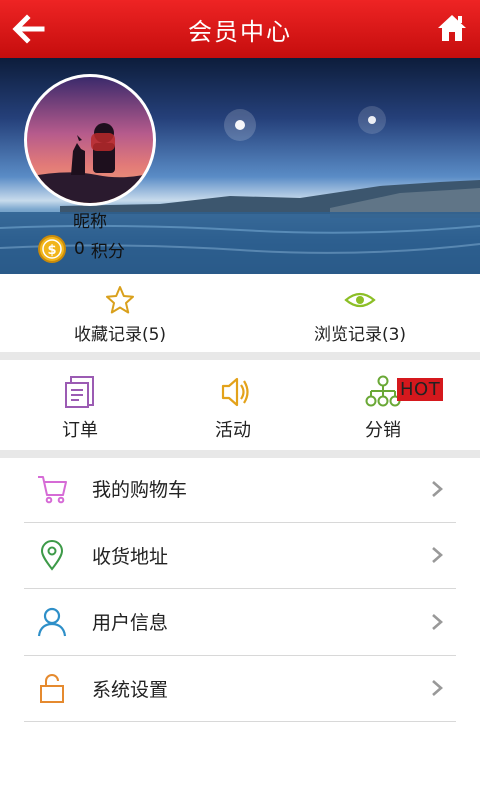 The image size is (480, 800). I want to click on speaker-icon, so click(235, 392).